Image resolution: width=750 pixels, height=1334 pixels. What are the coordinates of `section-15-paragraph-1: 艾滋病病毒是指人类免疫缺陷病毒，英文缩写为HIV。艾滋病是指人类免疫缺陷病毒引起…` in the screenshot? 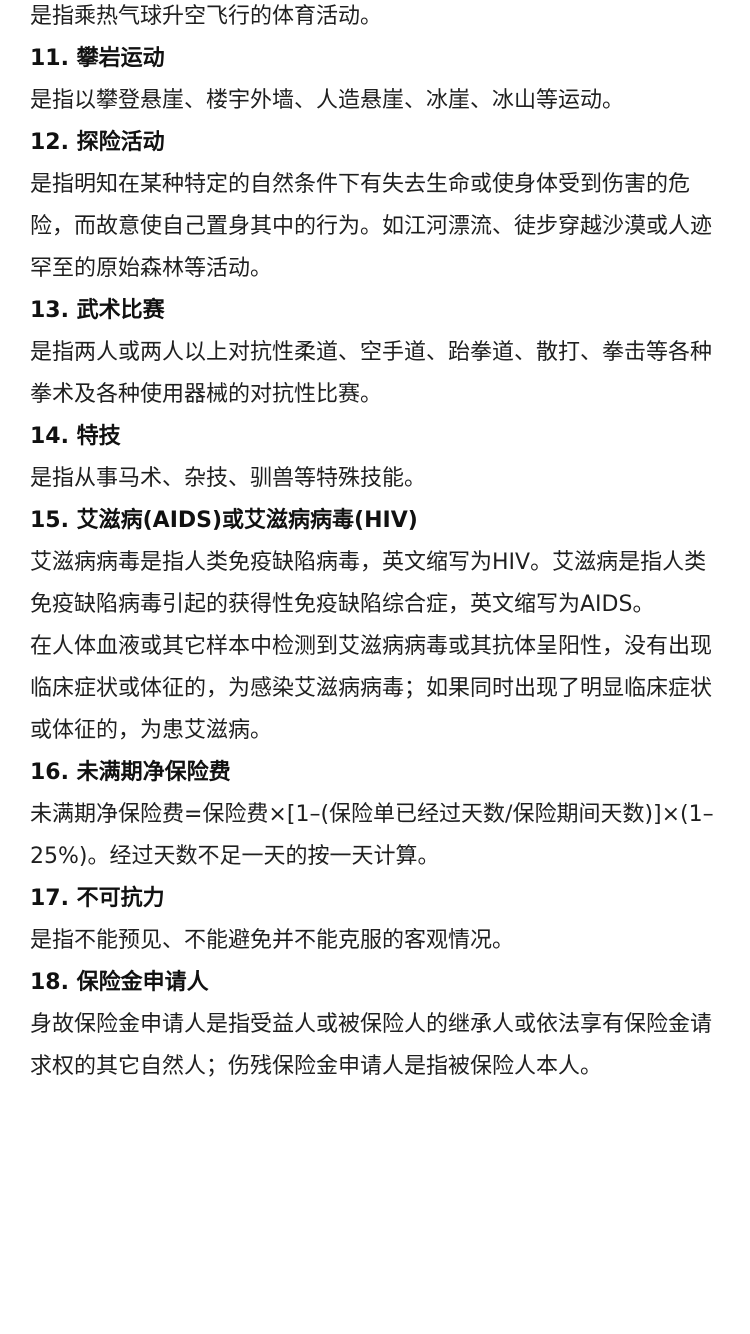 It's located at (368, 583).